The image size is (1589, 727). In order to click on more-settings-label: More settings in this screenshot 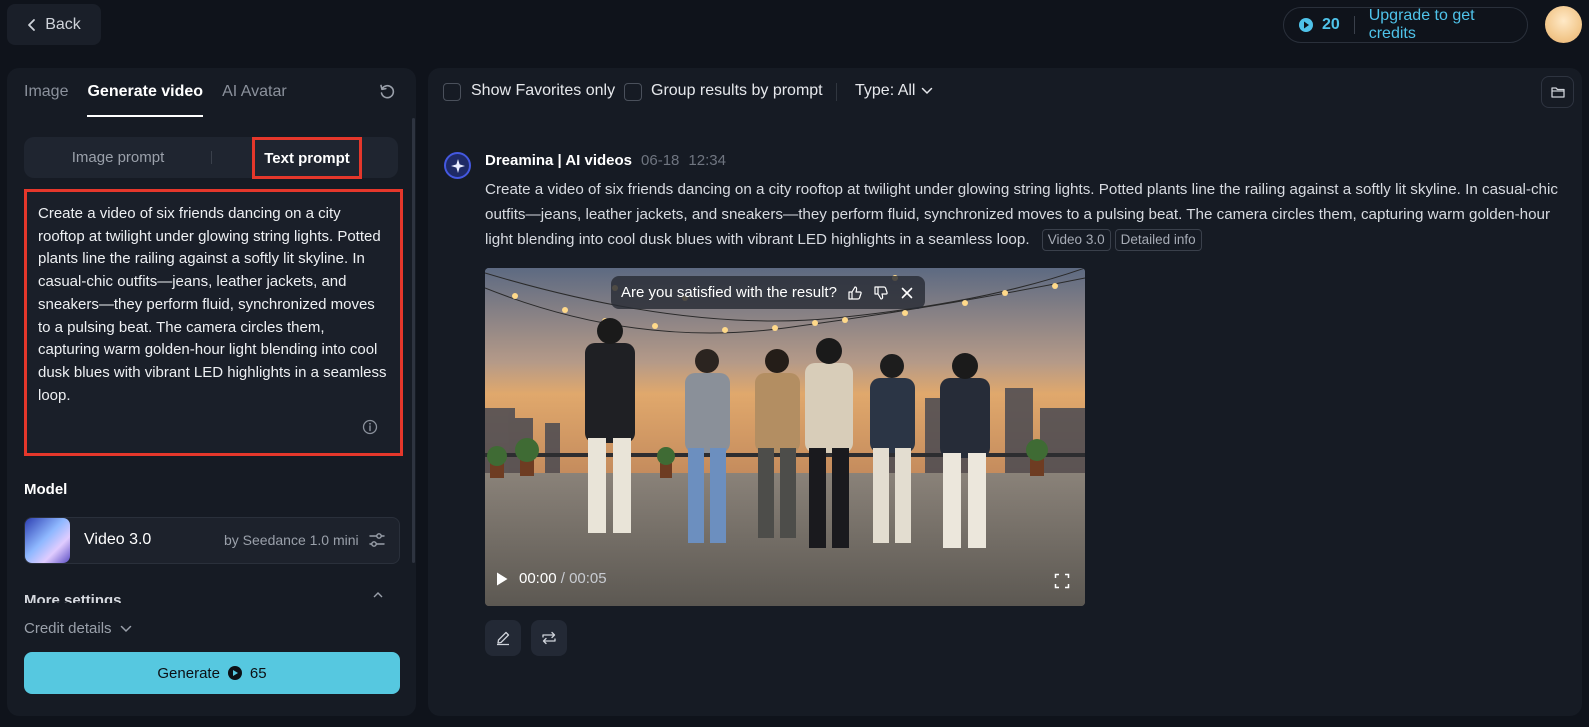, I will do `click(73, 597)`.